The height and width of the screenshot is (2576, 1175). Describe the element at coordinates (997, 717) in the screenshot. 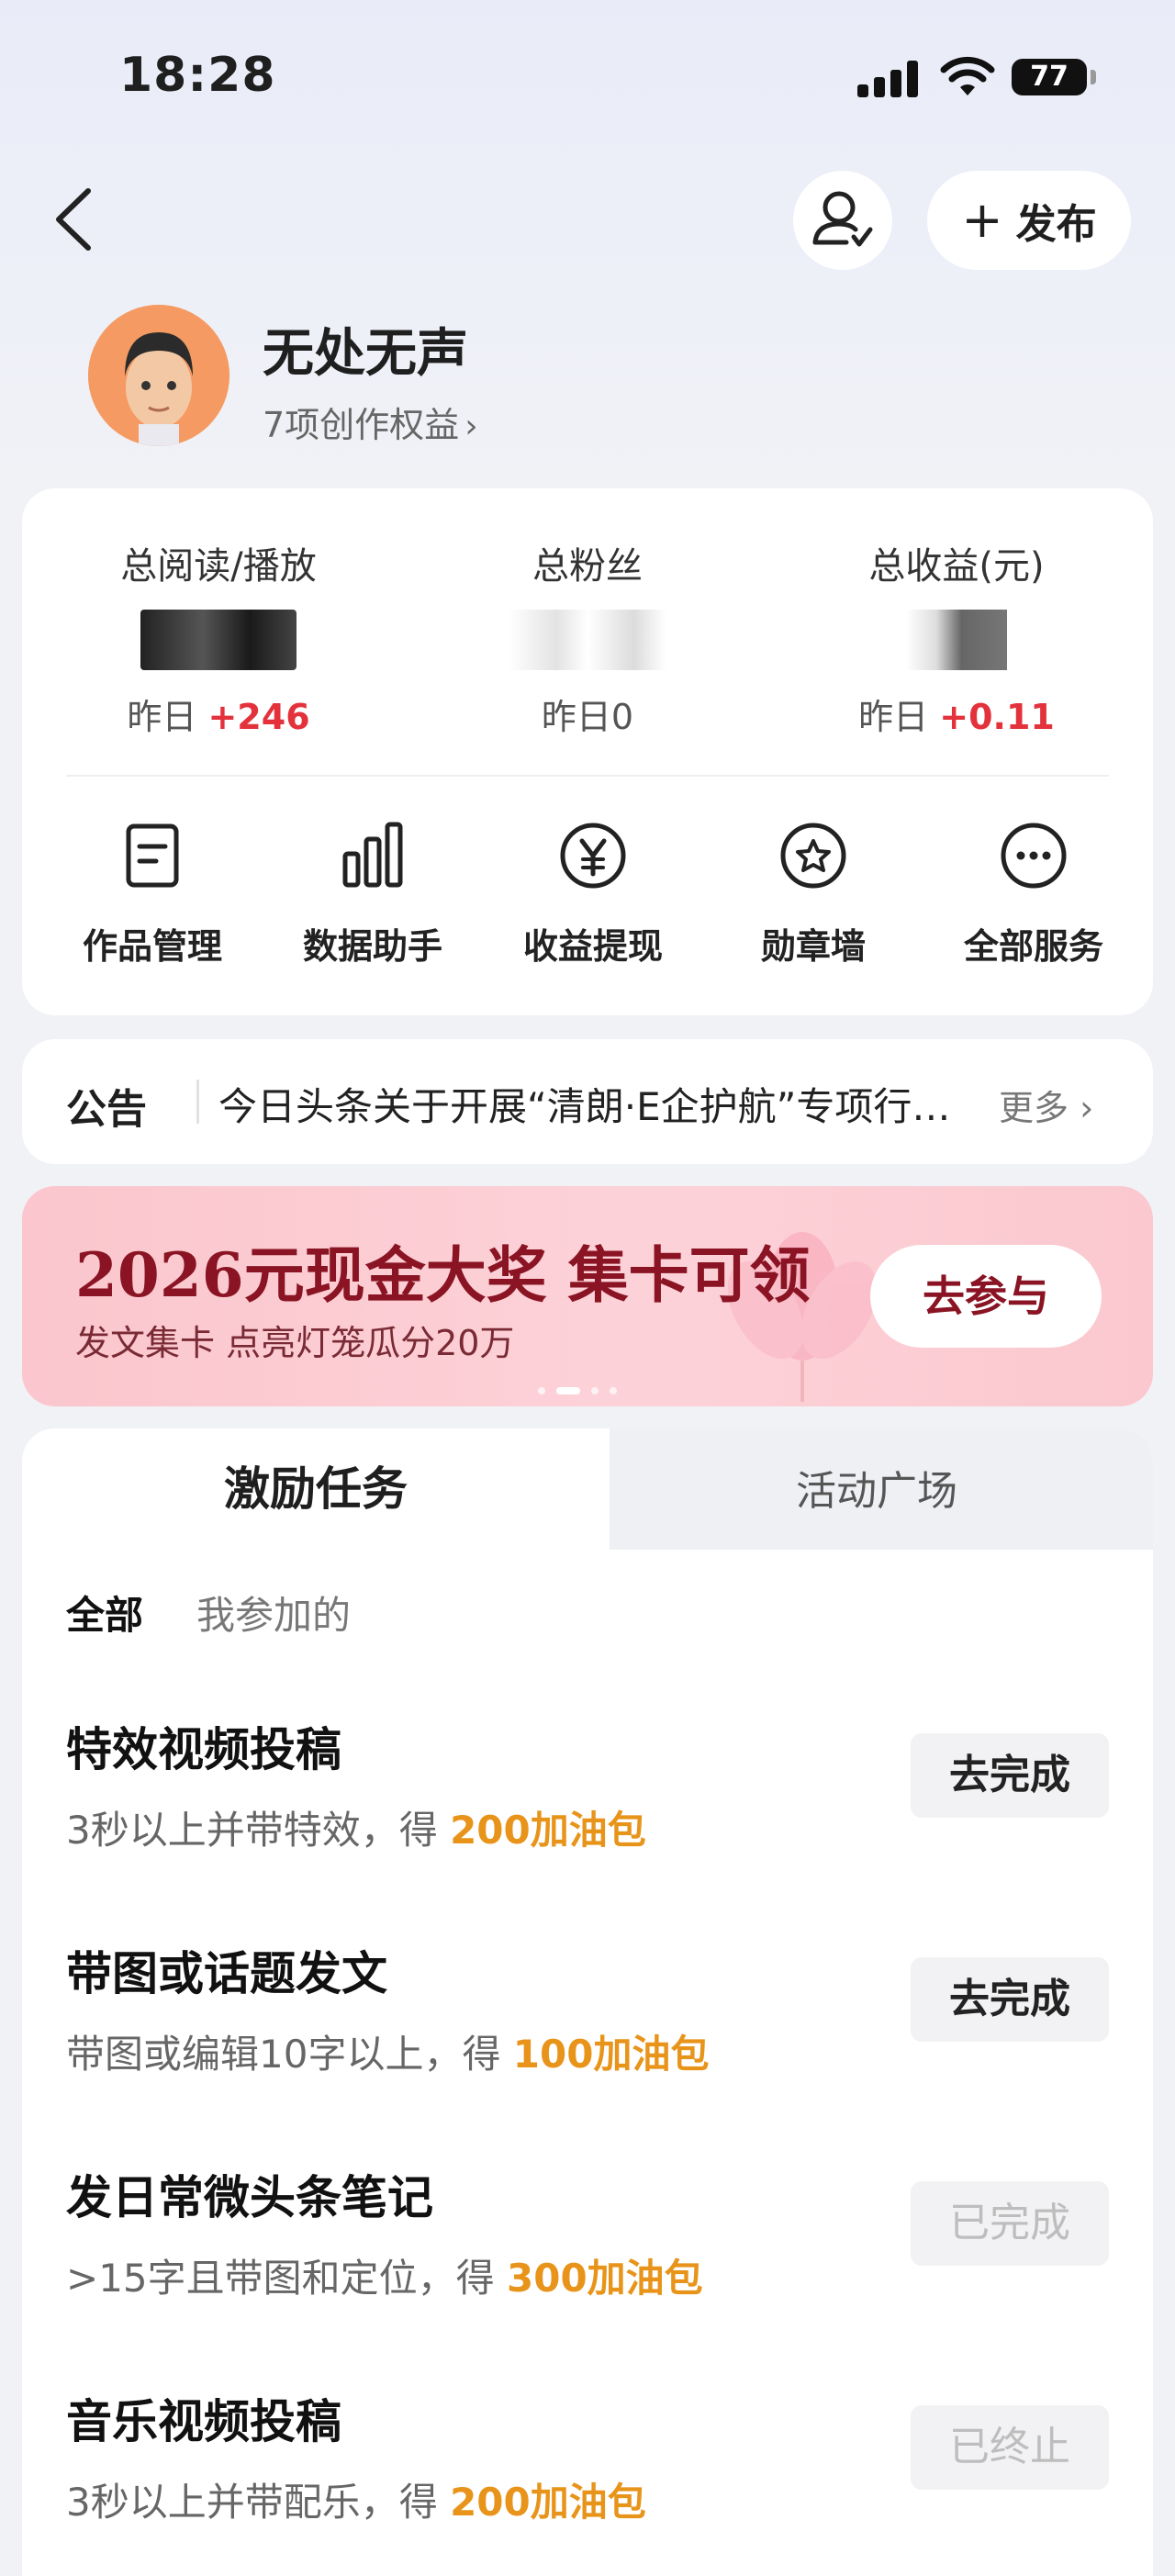

I see `stat-yesterday-value: +0.11` at that location.